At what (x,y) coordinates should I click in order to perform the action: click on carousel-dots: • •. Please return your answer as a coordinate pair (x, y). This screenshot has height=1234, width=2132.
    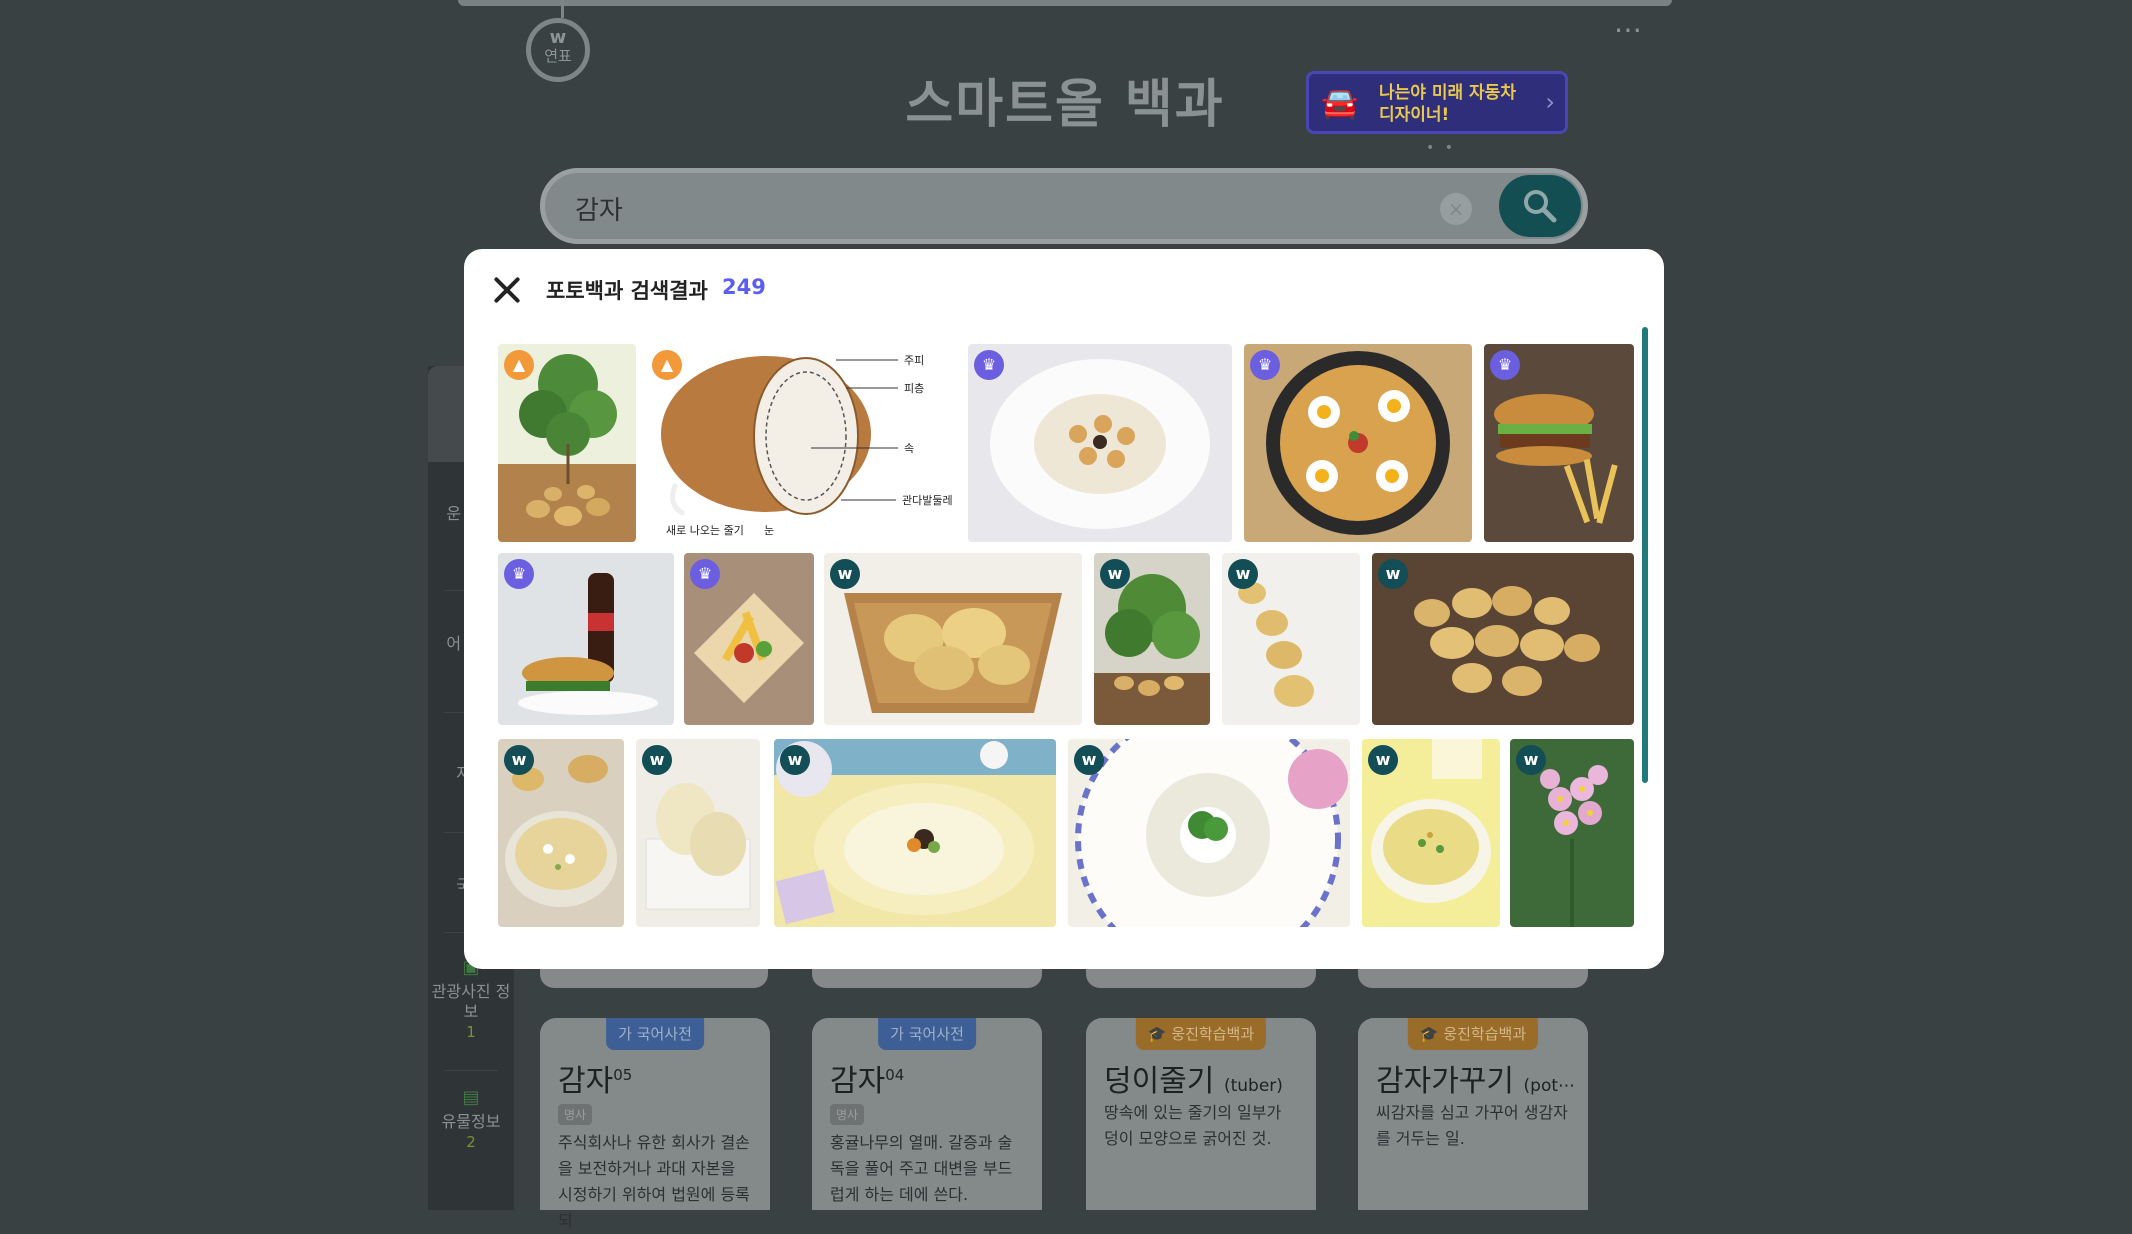
    Looking at the image, I should click on (1441, 148).